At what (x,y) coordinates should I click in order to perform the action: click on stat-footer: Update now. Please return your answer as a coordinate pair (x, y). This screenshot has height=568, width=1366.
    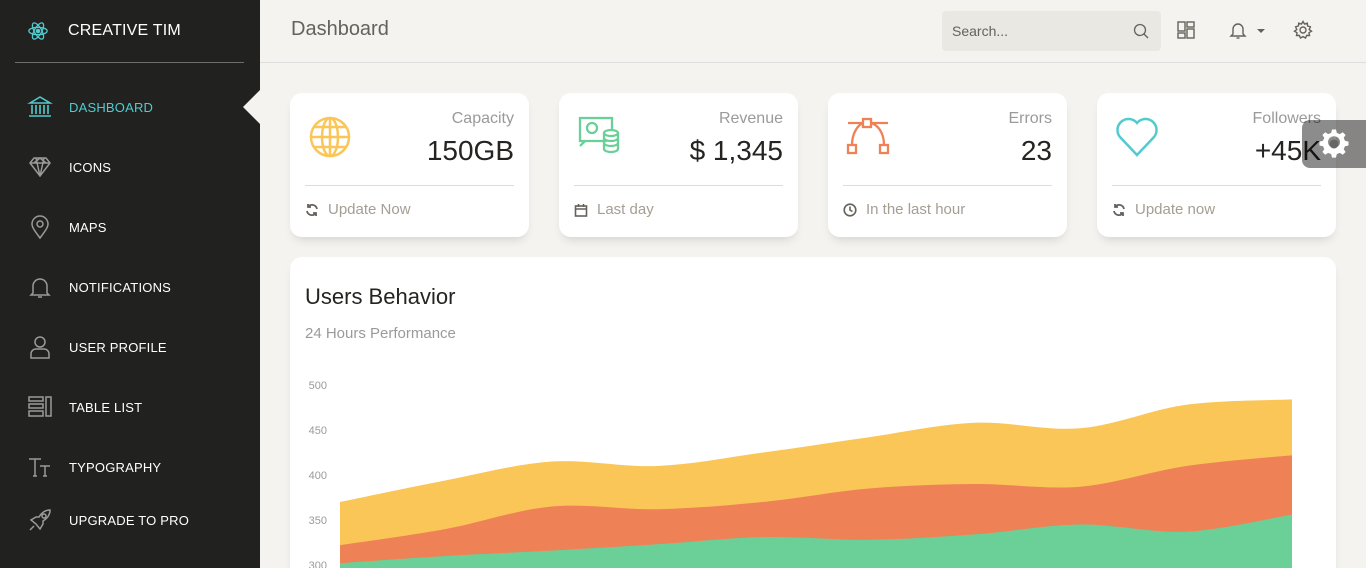
    Looking at the image, I should click on (1163, 209).